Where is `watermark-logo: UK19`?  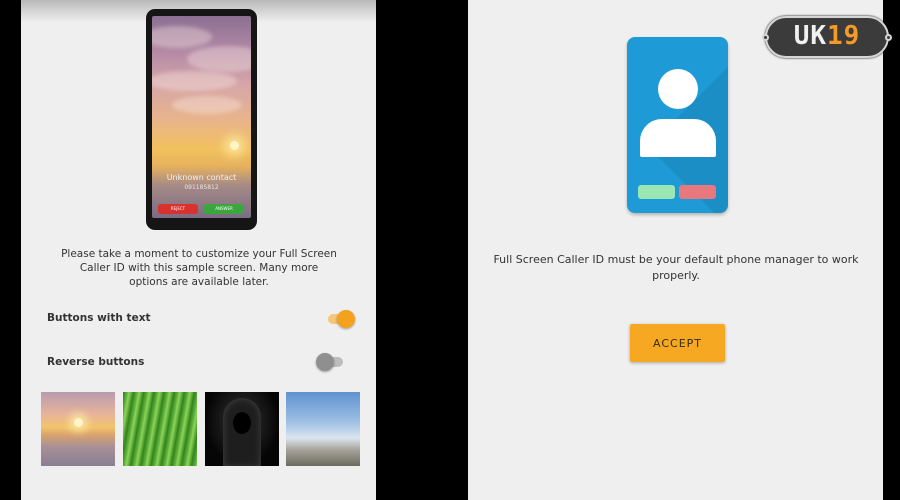 watermark-logo: UK19 is located at coordinates (827, 37).